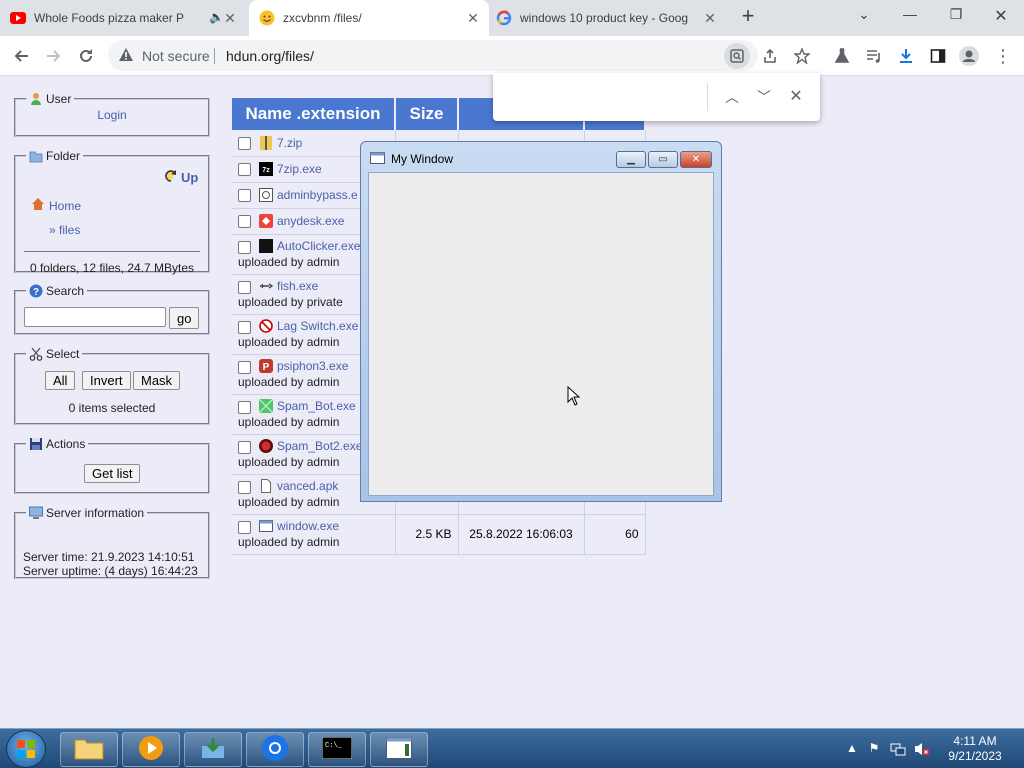 This screenshot has width=1024, height=768. What do you see at coordinates (600, 97) in the screenshot?
I see `find-input` at bounding box center [600, 97].